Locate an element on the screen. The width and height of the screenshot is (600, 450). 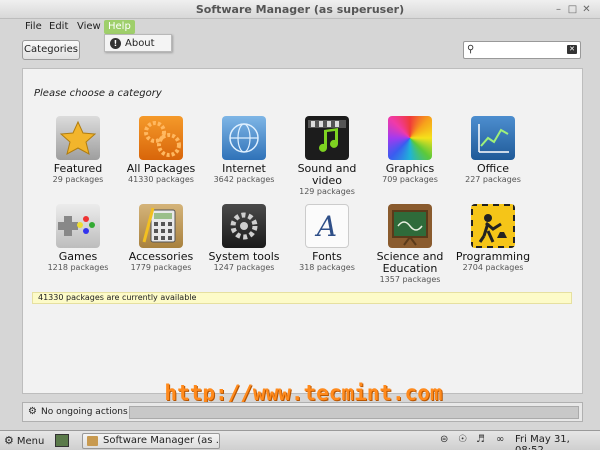
gamepad-icon is located at coordinates (78, 226).